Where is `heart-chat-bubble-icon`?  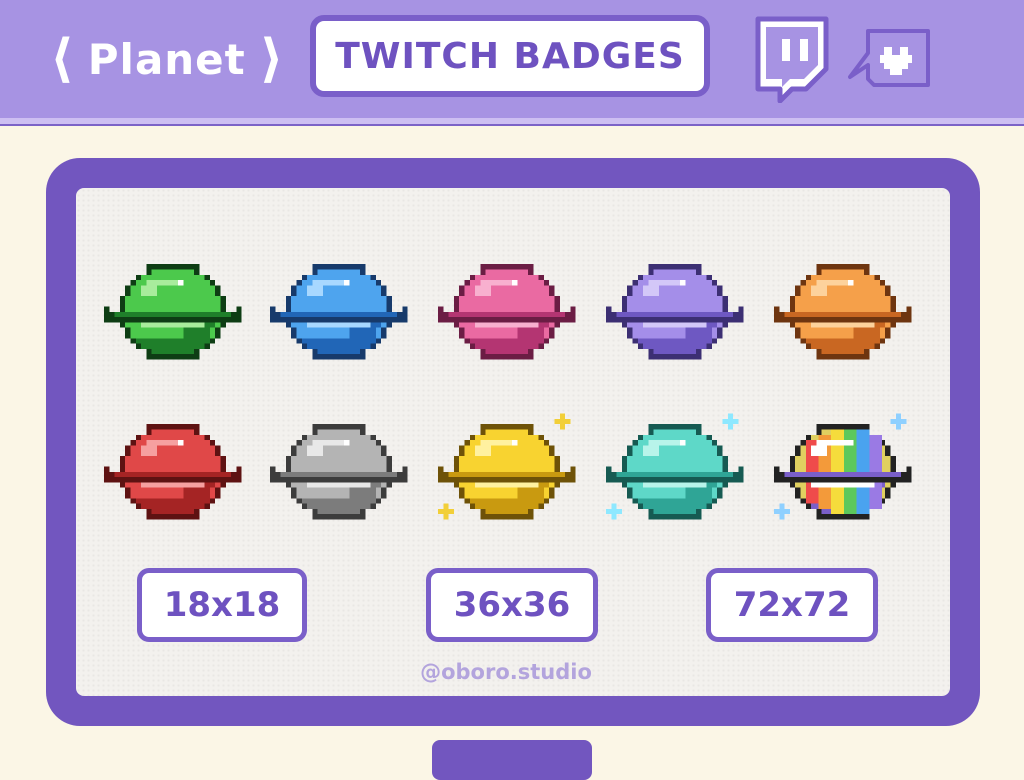 heart-chat-bubble-icon is located at coordinates (889, 62).